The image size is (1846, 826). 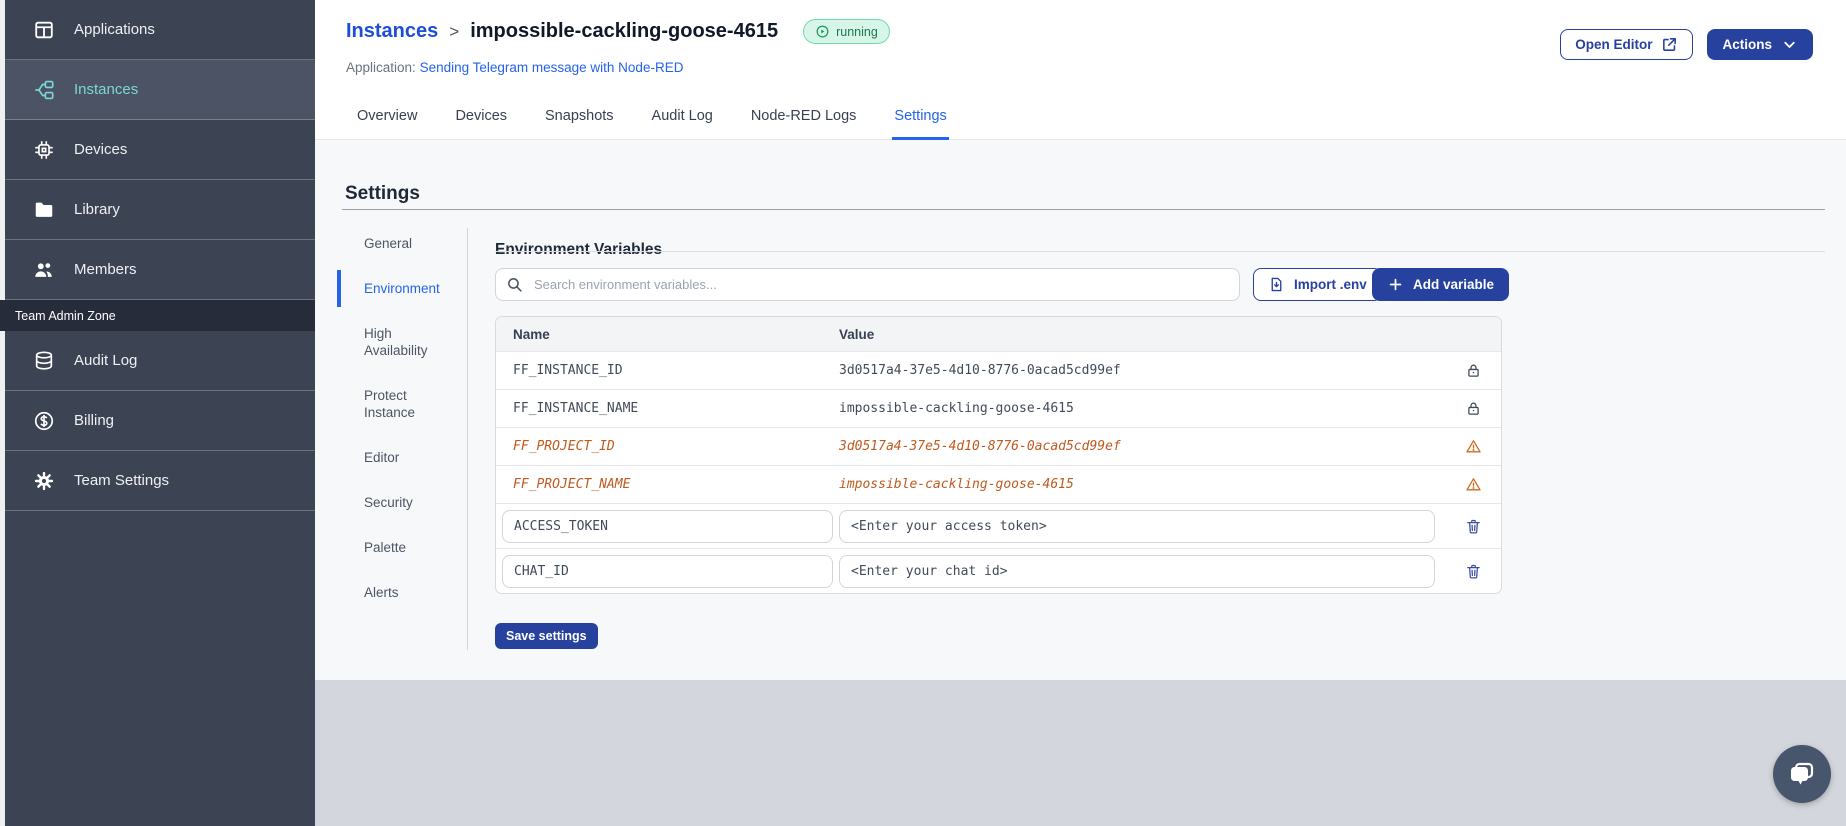 I want to click on search-icon, so click(x=514, y=284).